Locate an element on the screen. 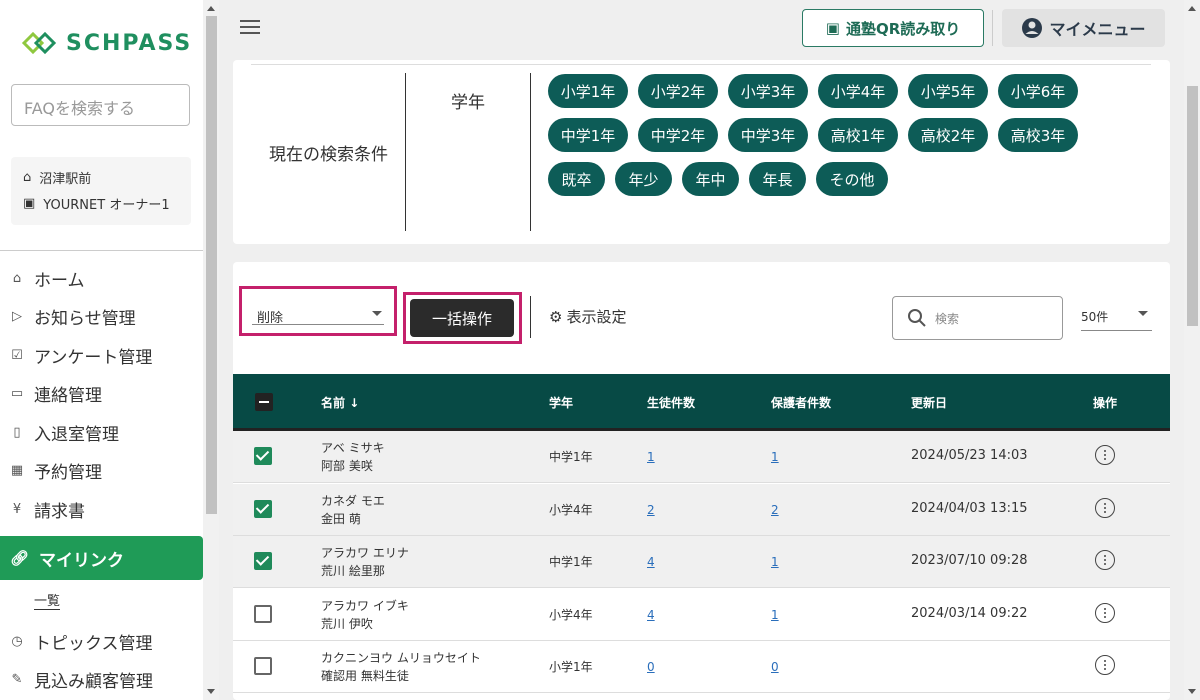 The image size is (1200, 700). grade-chip: 高校2年 is located at coordinates (948, 135).